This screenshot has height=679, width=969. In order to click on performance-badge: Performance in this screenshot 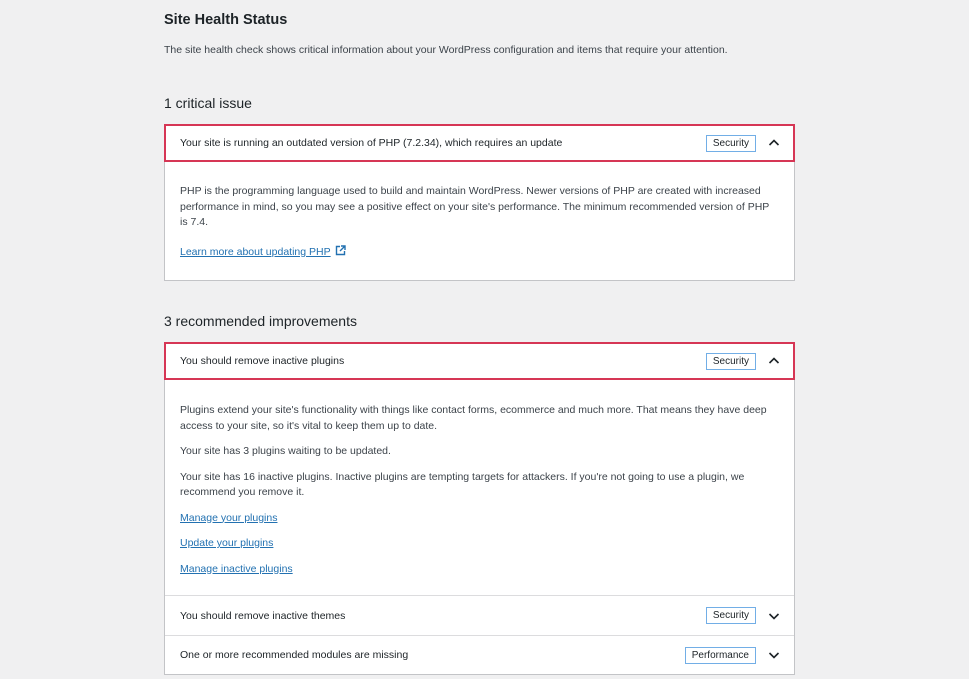, I will do `click(720, 655)`.